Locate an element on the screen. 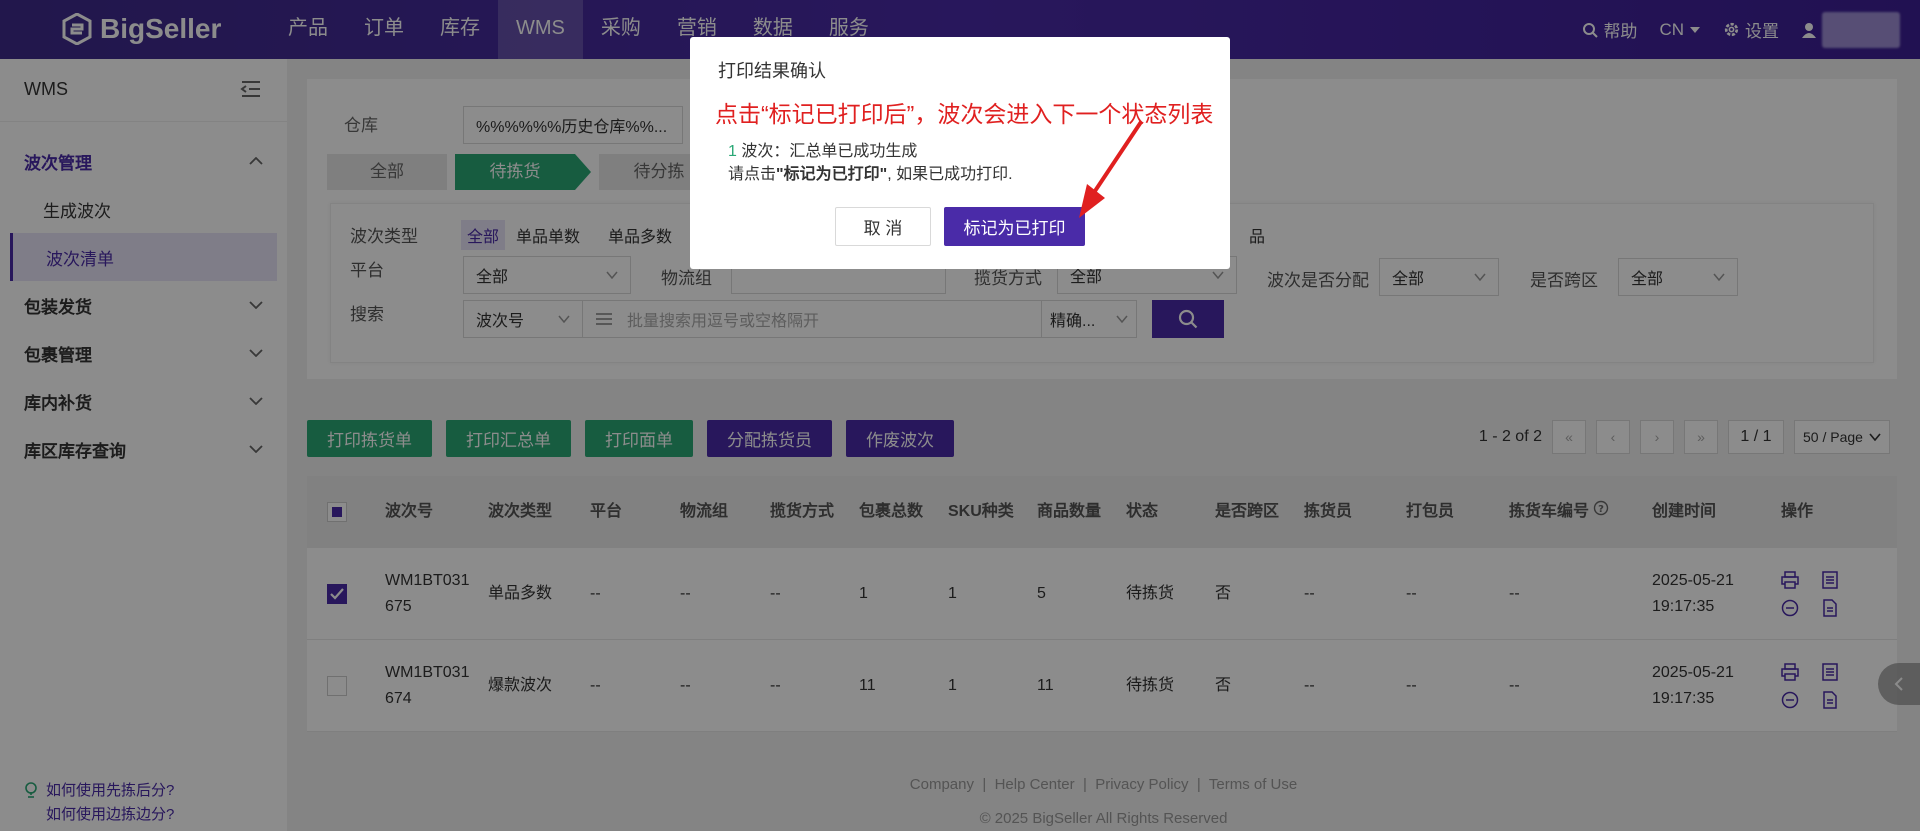 This screenshot has width=1920, height=831. red-arrow-annotation is located at coordinates (1111, 169).